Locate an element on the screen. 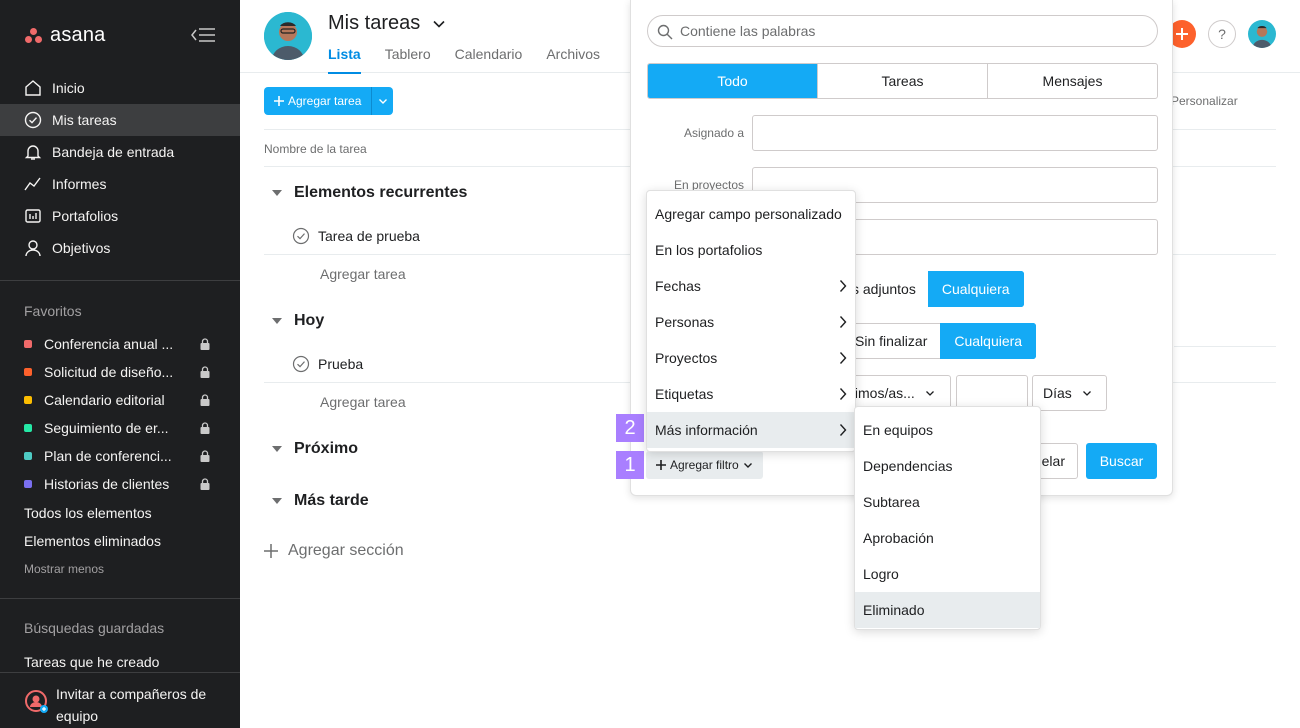  tab-tablero: Tablero is located at coordinates (408, 60).